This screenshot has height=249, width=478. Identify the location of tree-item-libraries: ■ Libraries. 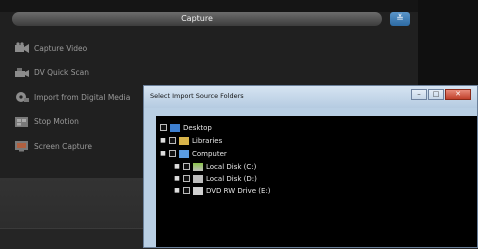
(191, 140).